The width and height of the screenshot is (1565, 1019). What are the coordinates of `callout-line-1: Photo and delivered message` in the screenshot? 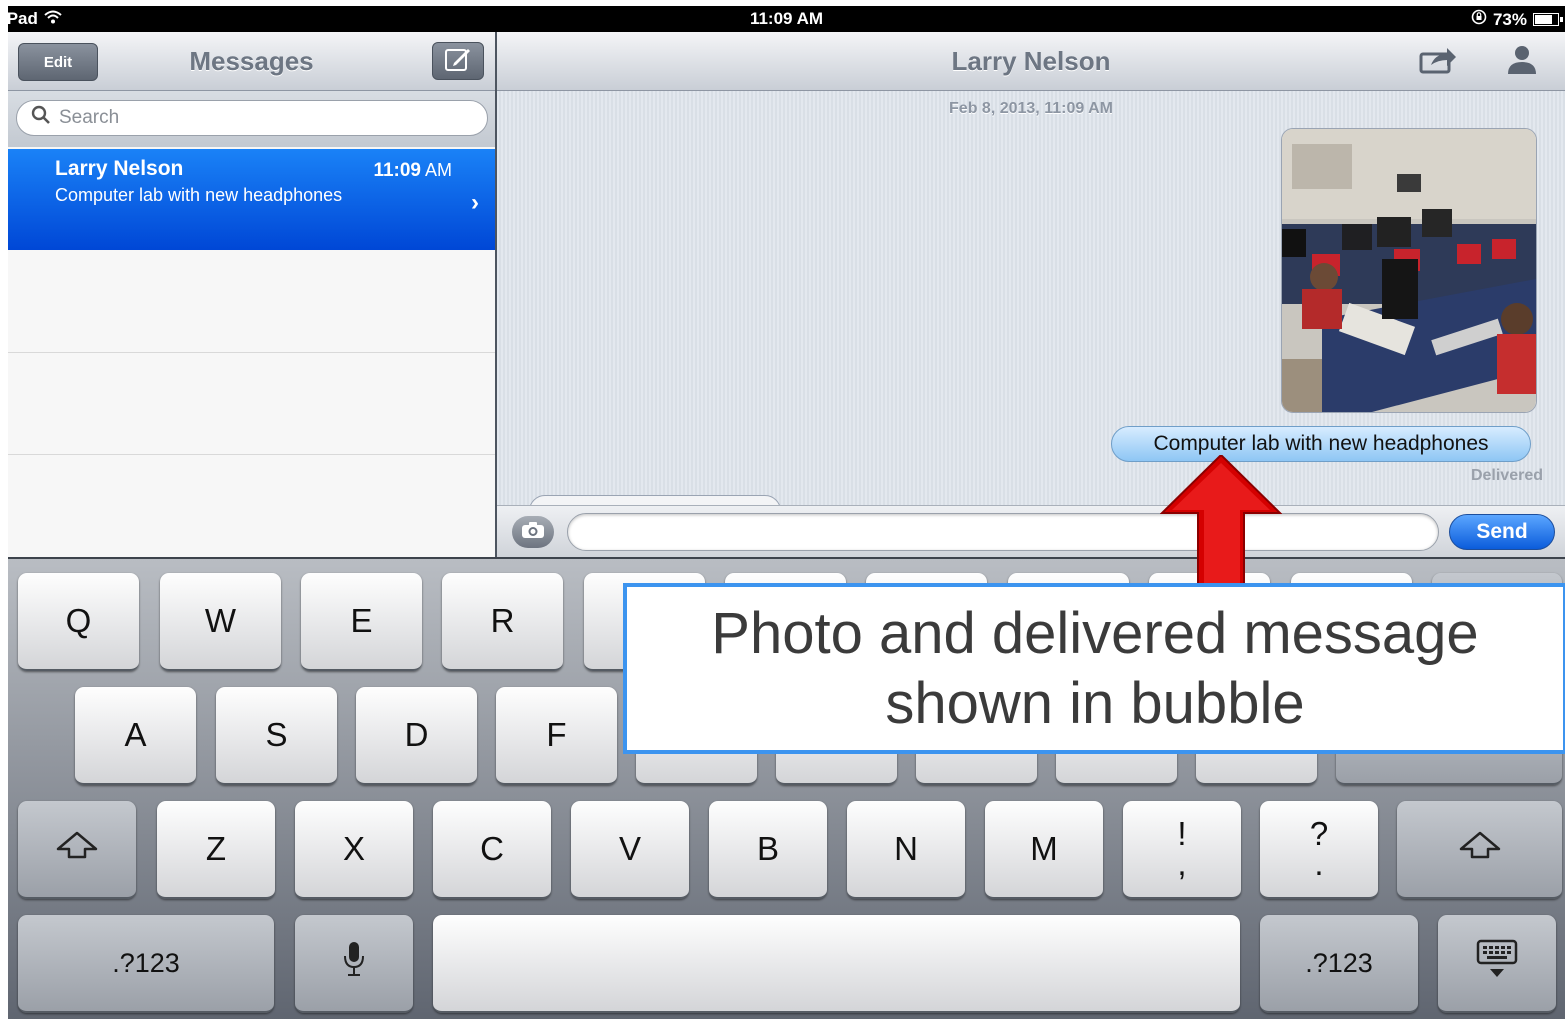 It's located at (1095, 633).